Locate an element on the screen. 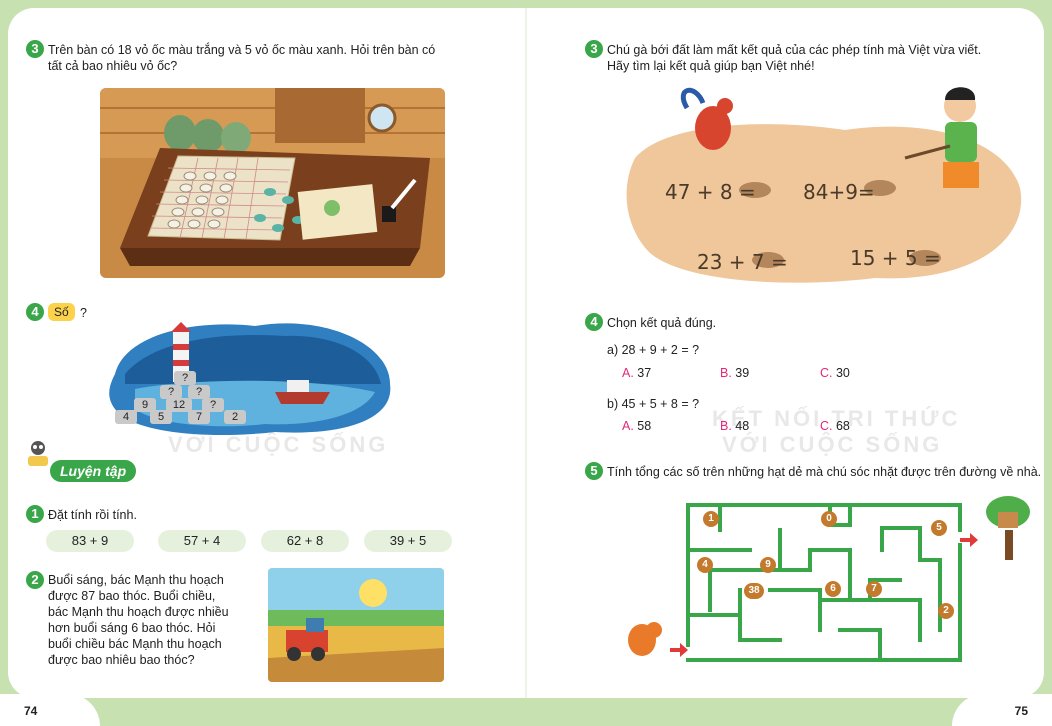 This screenshot has width=1052, height=726. right-question-3-text-line2: Hãy tìm lại kết quả giúp bạn Việt nhé! is located at coordinates (711, 66).